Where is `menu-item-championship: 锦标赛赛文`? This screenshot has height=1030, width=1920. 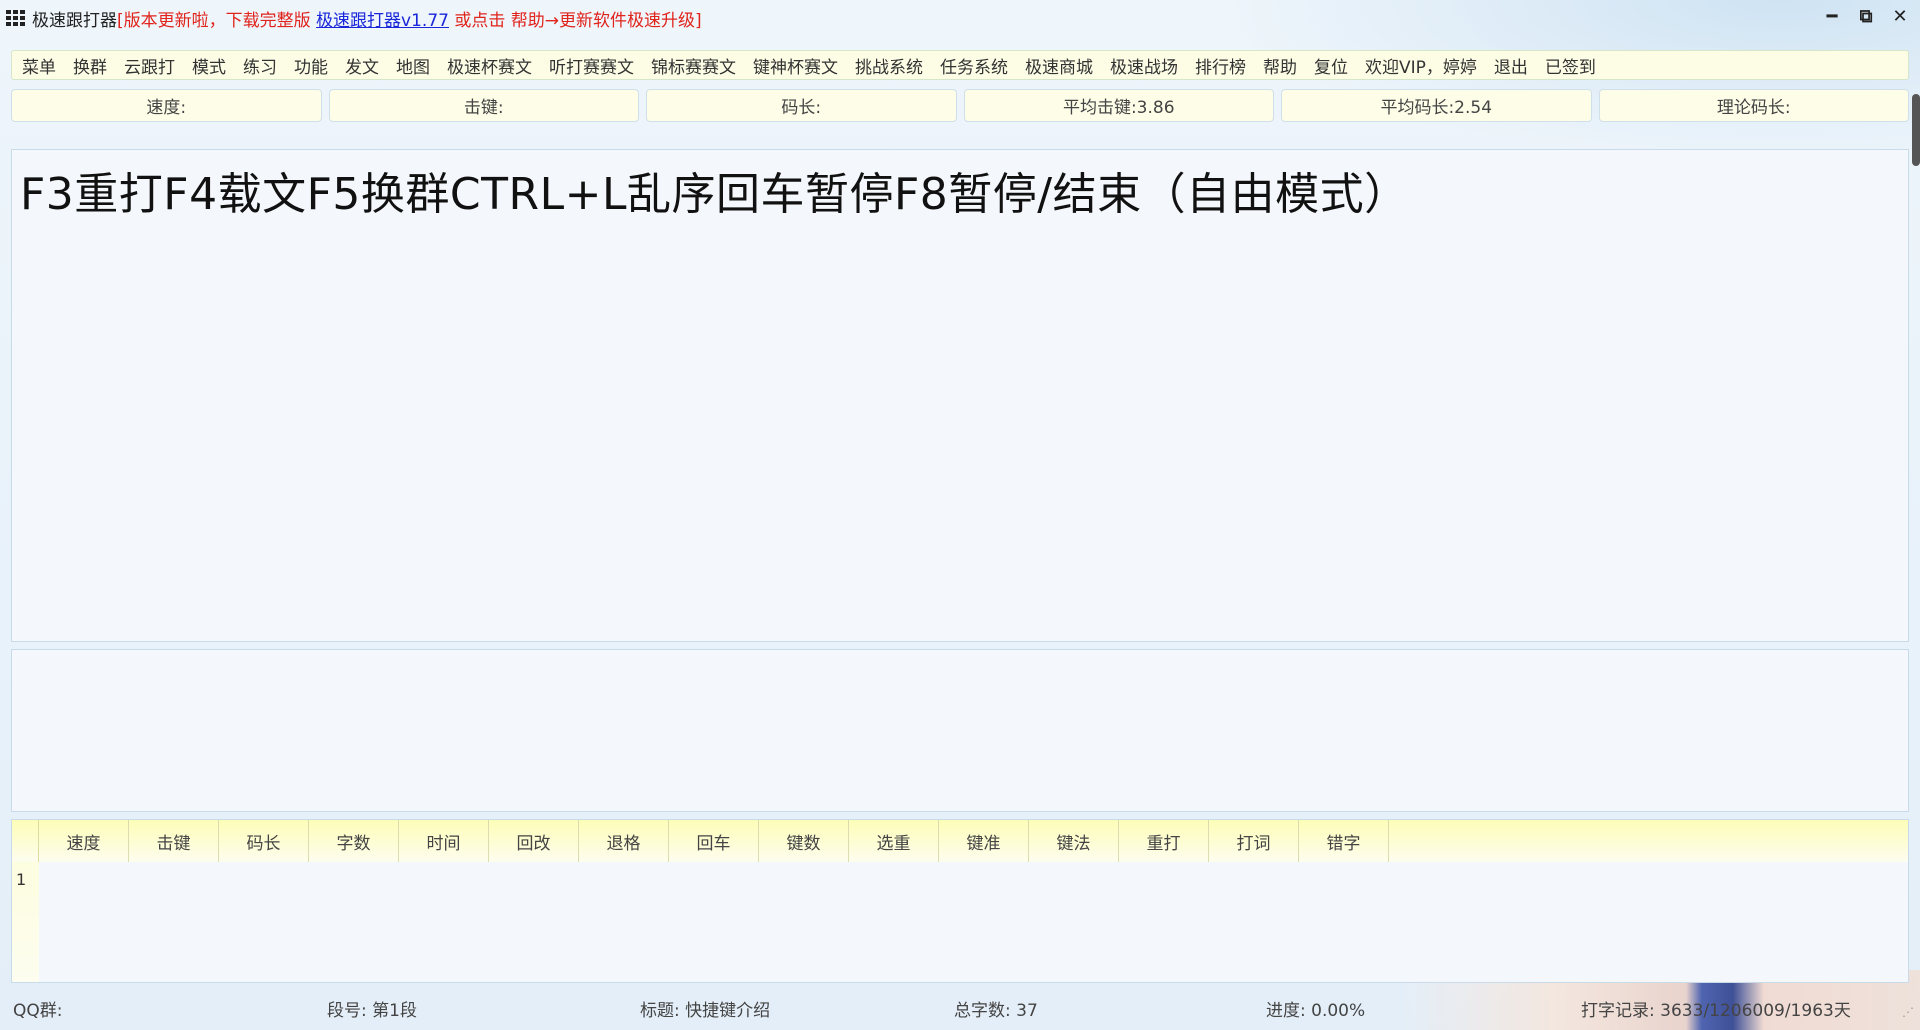 menu-item-championship: 锦标赛赛文 is located at coordinates (693, 65).